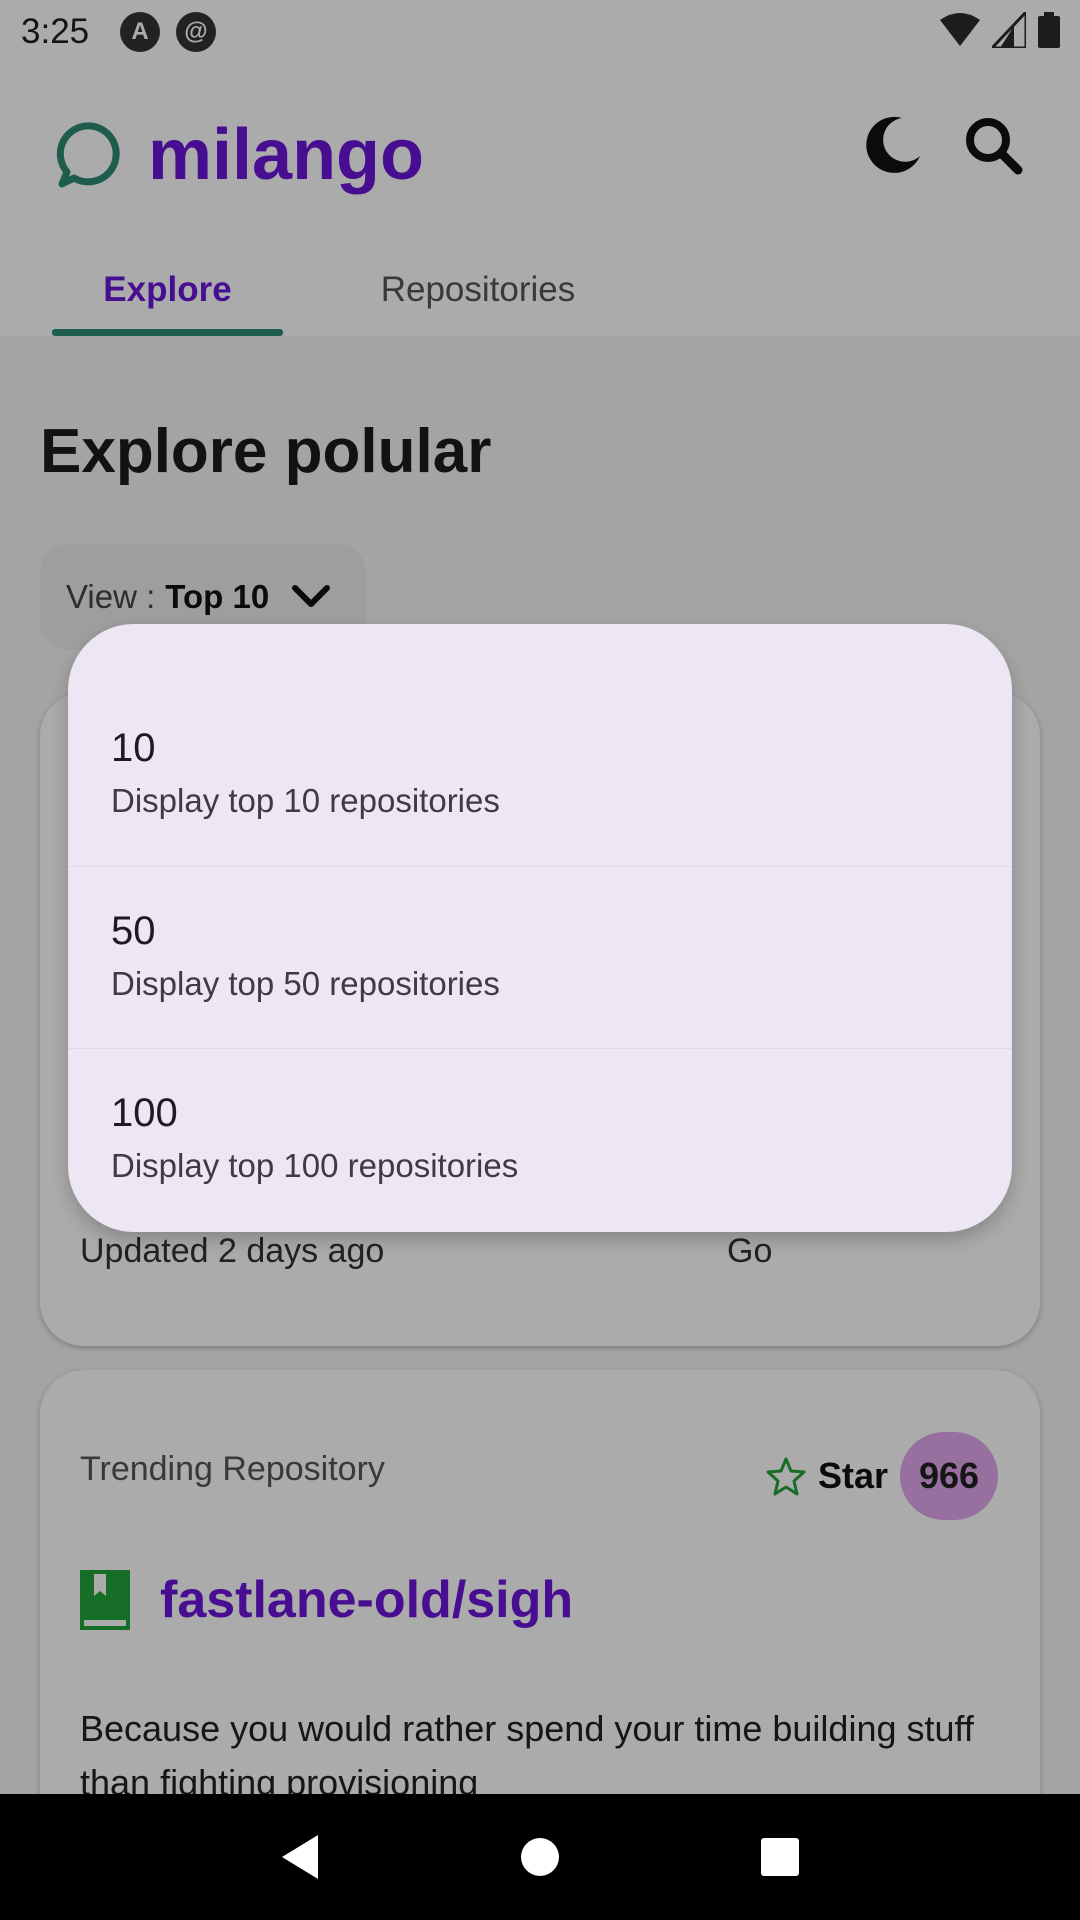 The image size is (1080, 1920). I want to click on menu-item-top-100: 100 Display top 100 repositories, so click(540, 1139).